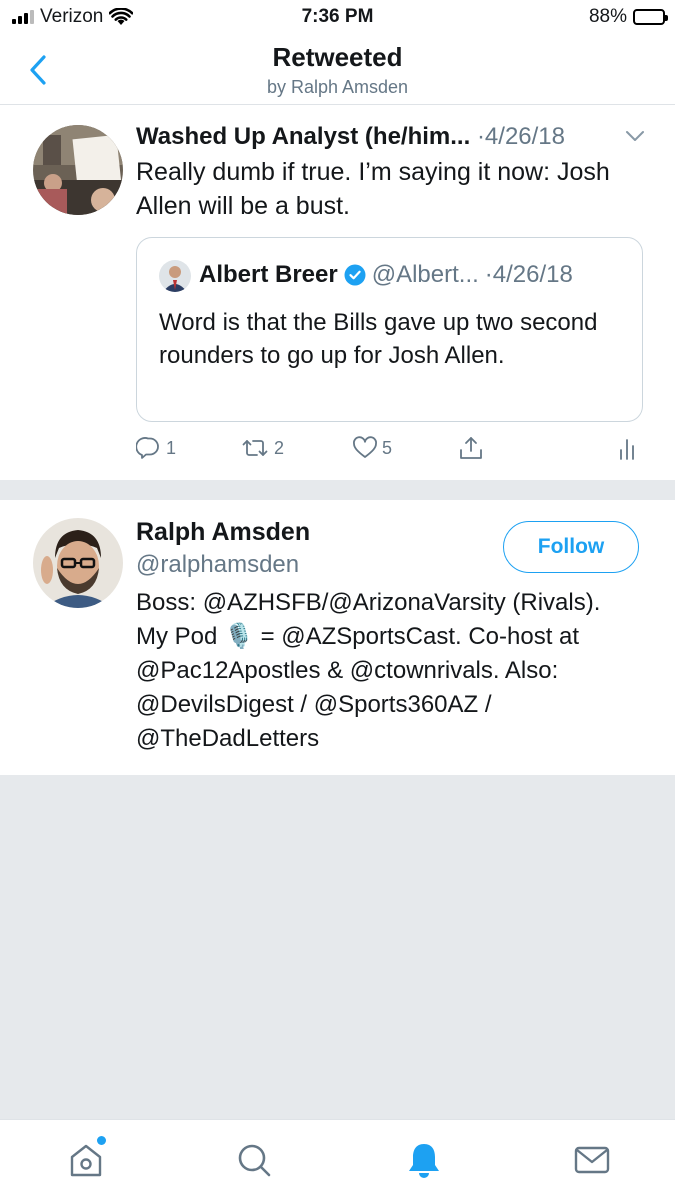  Describe the element at coordinates (628, 17) in the screenshot. I see `battery-status: 88%` at that location.